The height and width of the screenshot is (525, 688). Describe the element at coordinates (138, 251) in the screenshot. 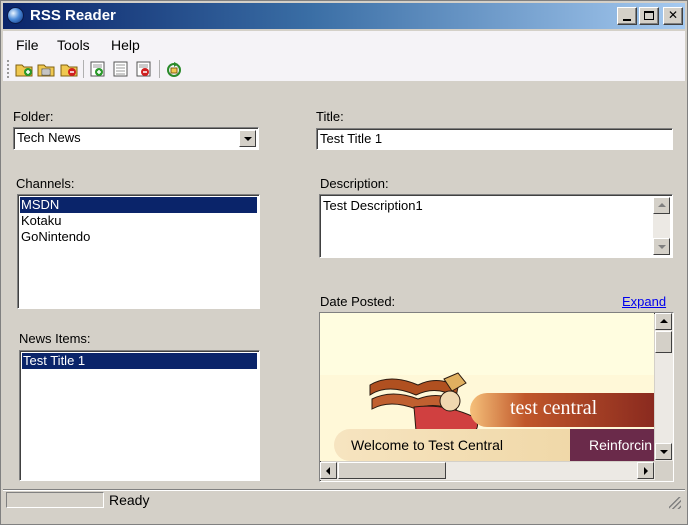

I see `channels-list: MSDN Kotaku GoNintendo` at that location.